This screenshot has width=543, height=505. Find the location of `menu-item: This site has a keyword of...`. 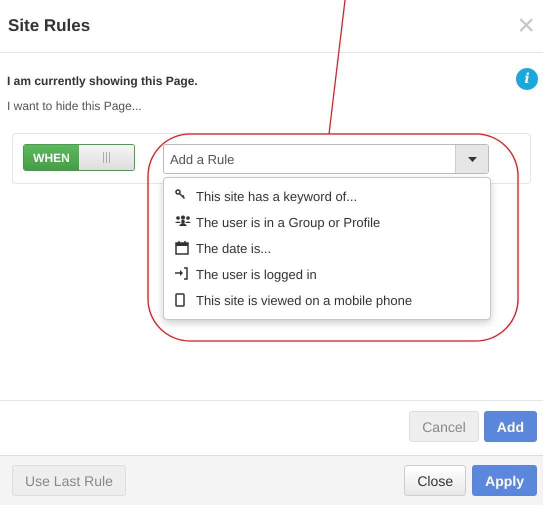

menu-item: This site has a keyword of... is located at coordinates (277, 196).